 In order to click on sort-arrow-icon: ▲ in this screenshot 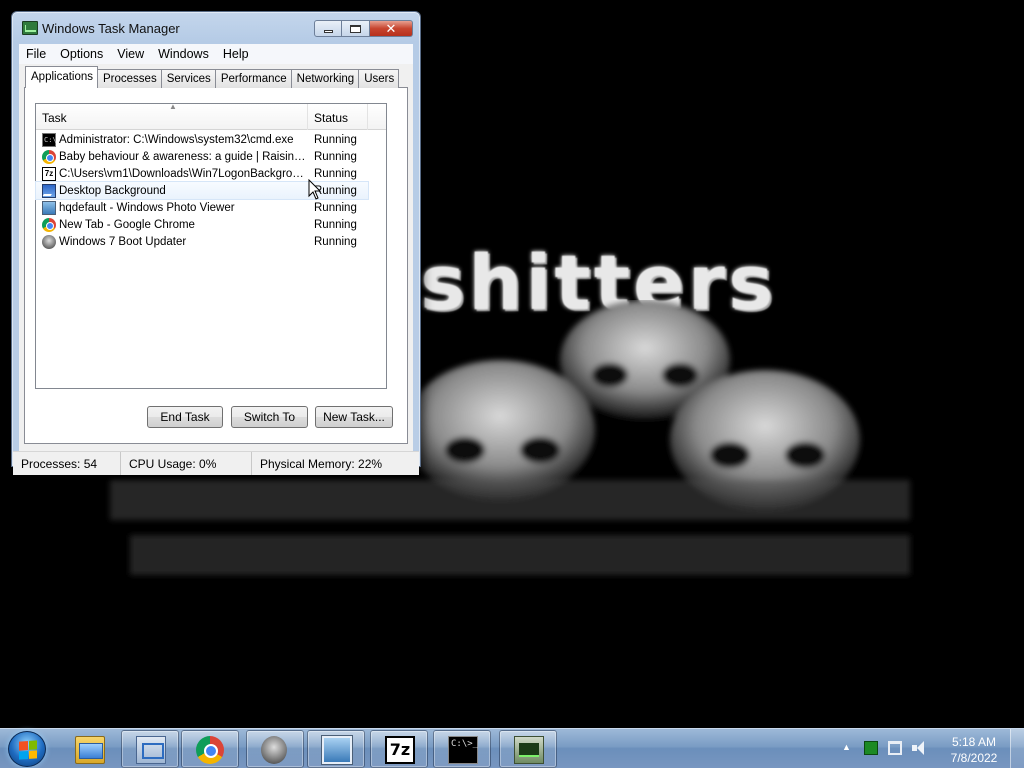, I will do `click(173, 106)`.